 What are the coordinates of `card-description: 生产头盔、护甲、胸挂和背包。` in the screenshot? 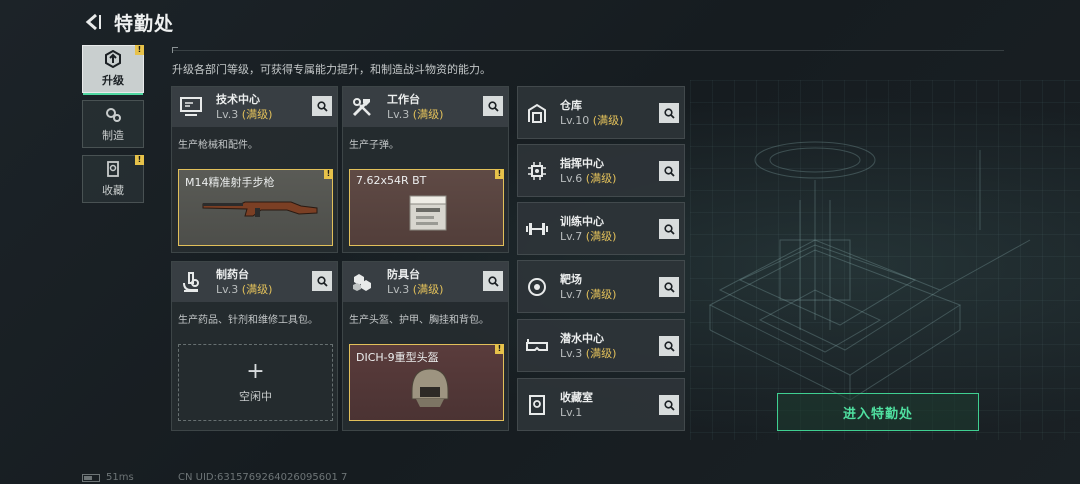 It's located at (419, 320).